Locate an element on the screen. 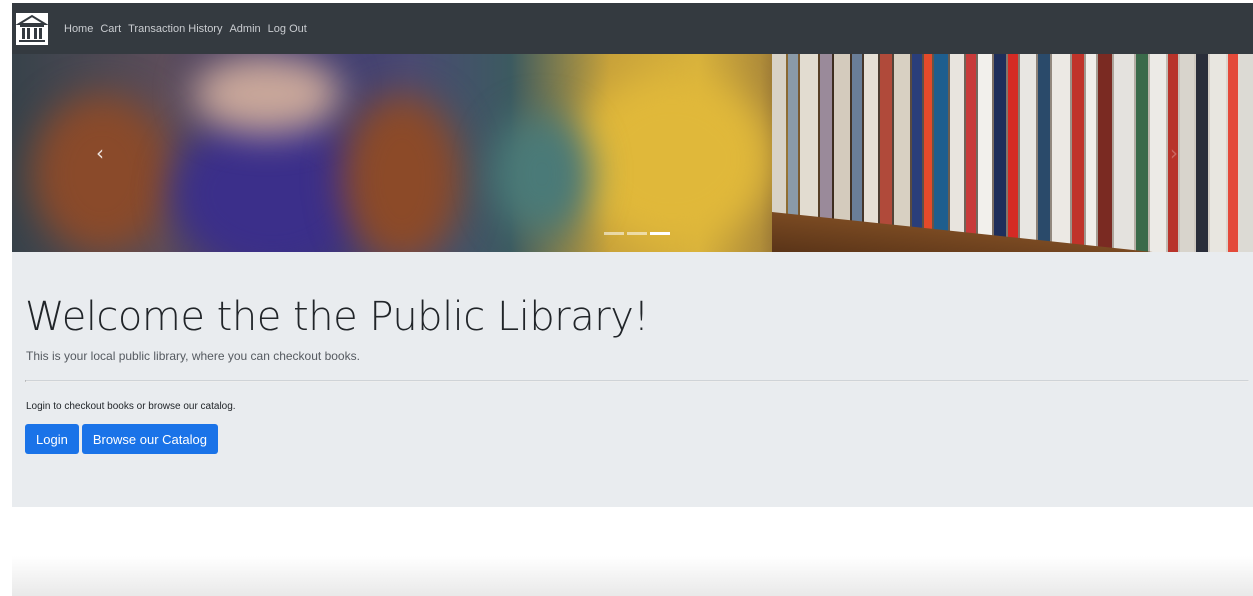 The height and width of the screenshot is (596, 1253). nav-link-admin: Admin is located at coordinates (244, 29).